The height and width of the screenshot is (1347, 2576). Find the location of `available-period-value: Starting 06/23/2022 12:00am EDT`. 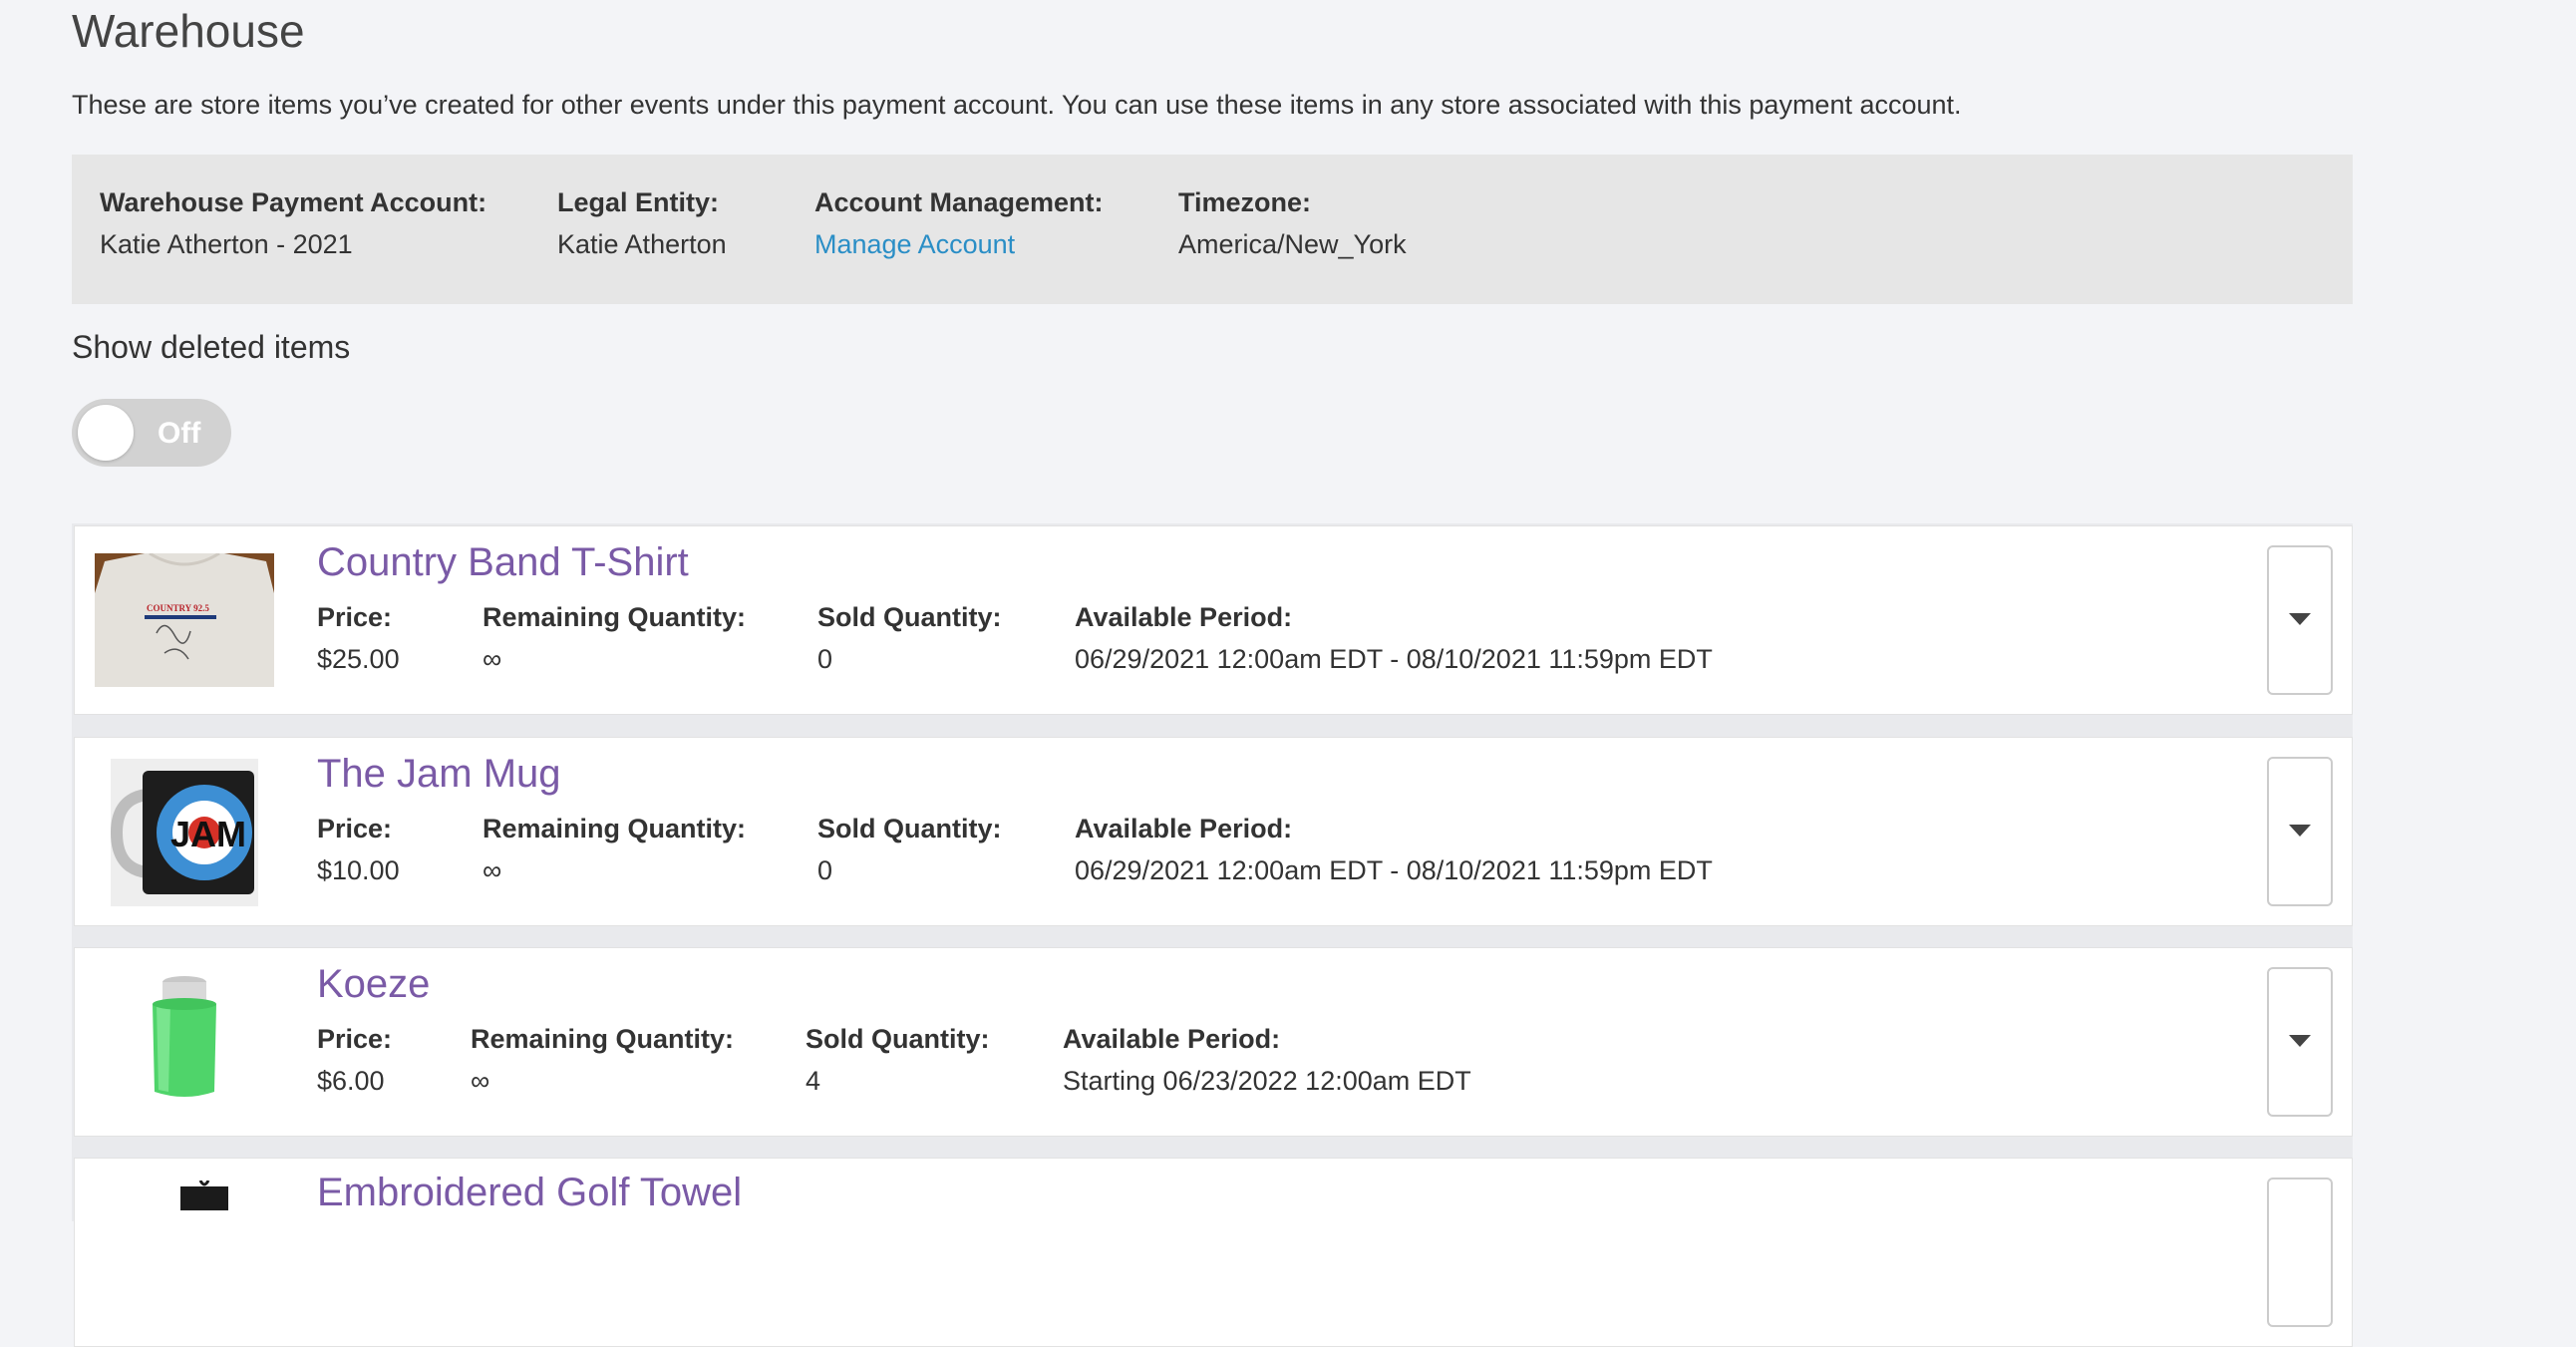

available-period-value: Starting 06/23/2022 12:00am EDT is located at coordinates (1267, 1081).